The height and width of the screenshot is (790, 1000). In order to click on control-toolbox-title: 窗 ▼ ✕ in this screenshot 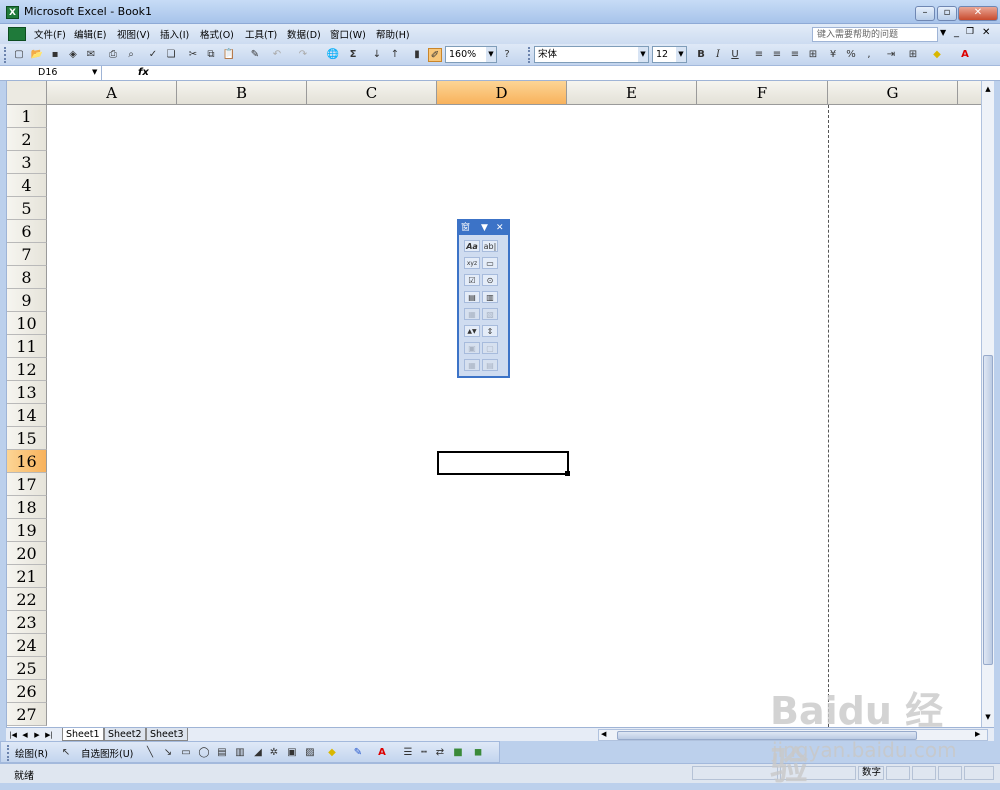, I will do `click(483, 228)`.